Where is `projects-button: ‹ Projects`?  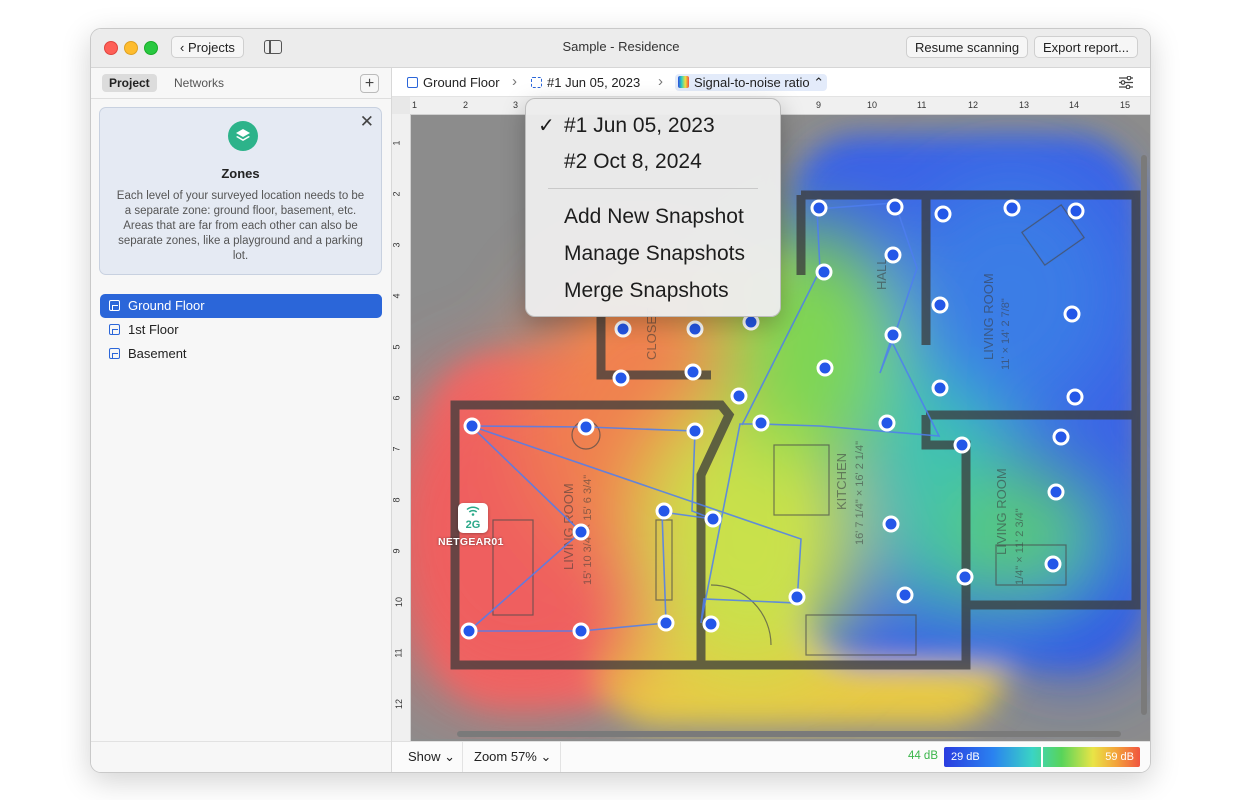 projects-button: ‹ Projects is located at coordinates (207, 47).